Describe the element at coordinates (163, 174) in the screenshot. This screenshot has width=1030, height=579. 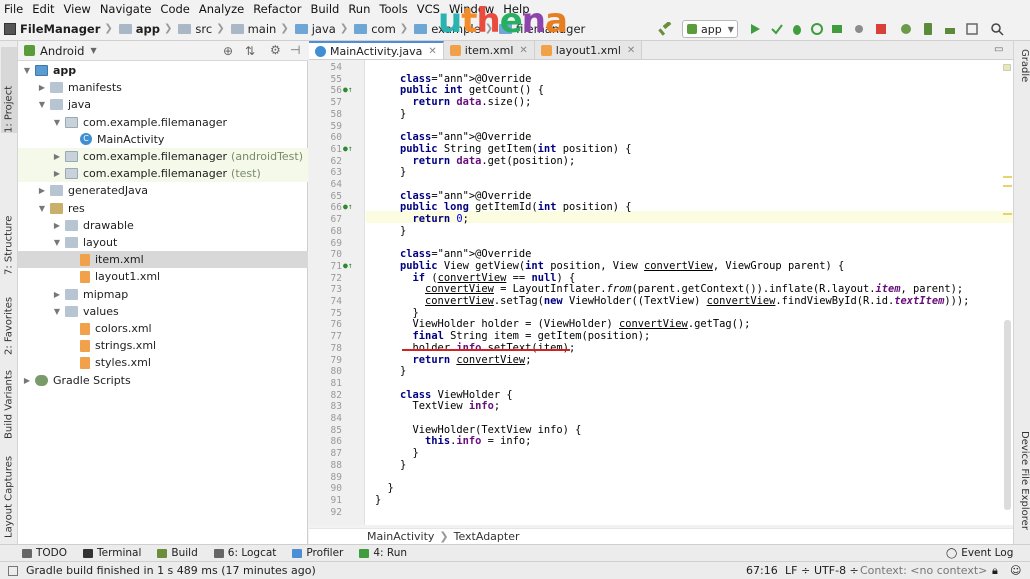
I see `tree-item-com-example-filemanager: ▶ com.example.filemanager (test)` at that location.